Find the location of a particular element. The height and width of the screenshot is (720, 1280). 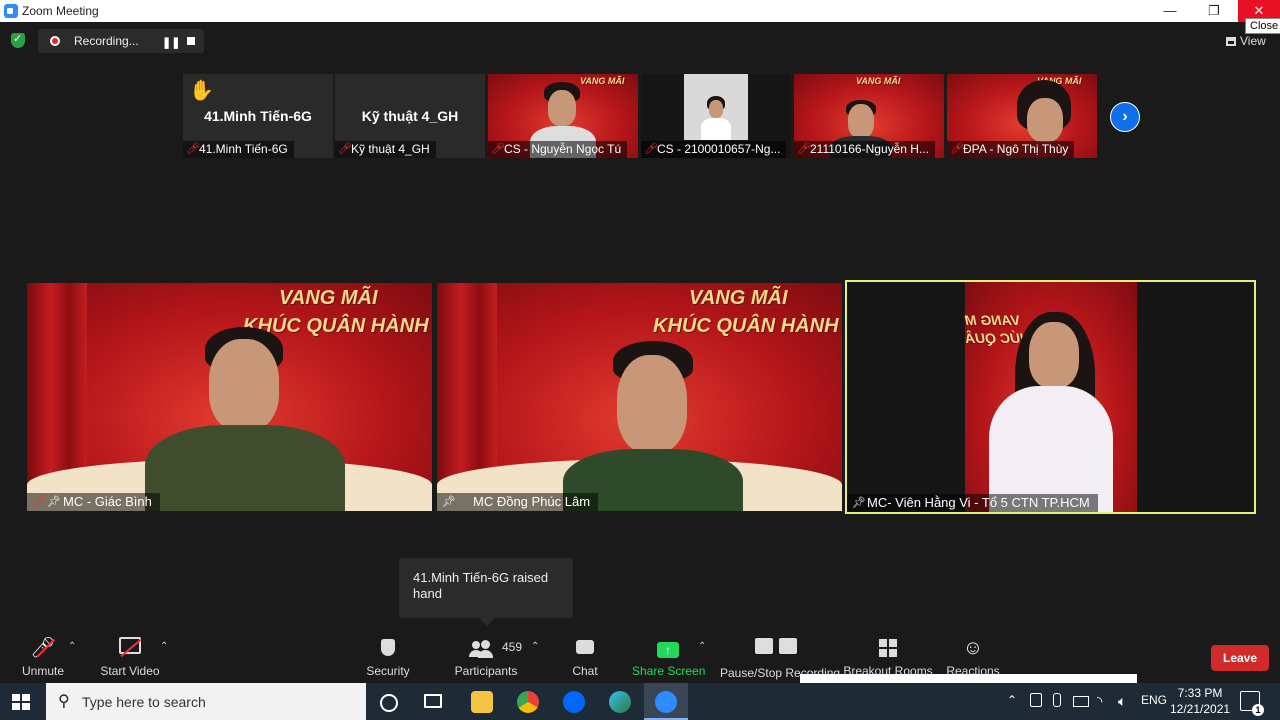

wifi-icon: ◝ is located at coordinates (1099, 701).